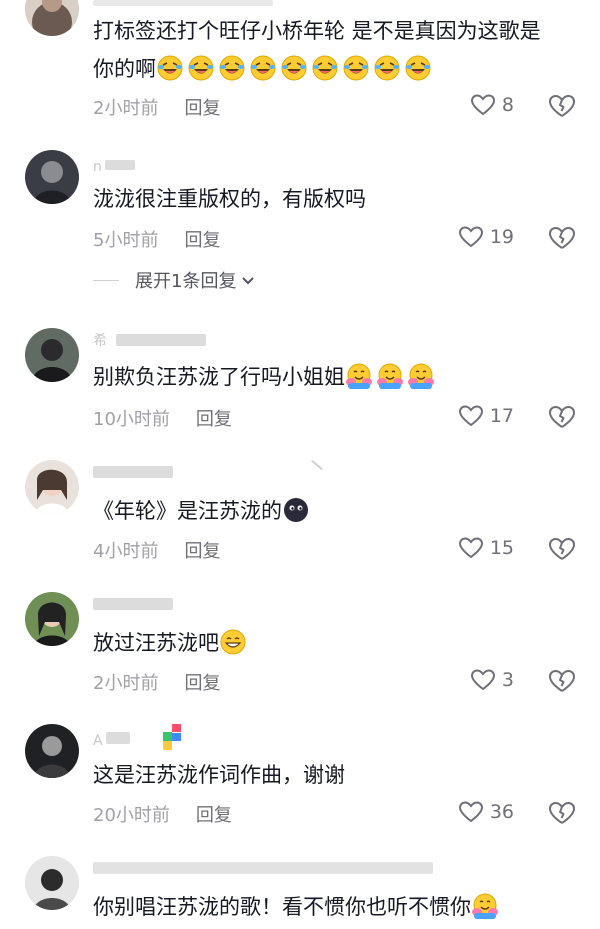 This screenshot has width=600, height=929. Describe the element at coordinates (338, 377) in the screenshot. I see `comment-text: 别欺负汪苏泷了行吗小姐姐` at that location.